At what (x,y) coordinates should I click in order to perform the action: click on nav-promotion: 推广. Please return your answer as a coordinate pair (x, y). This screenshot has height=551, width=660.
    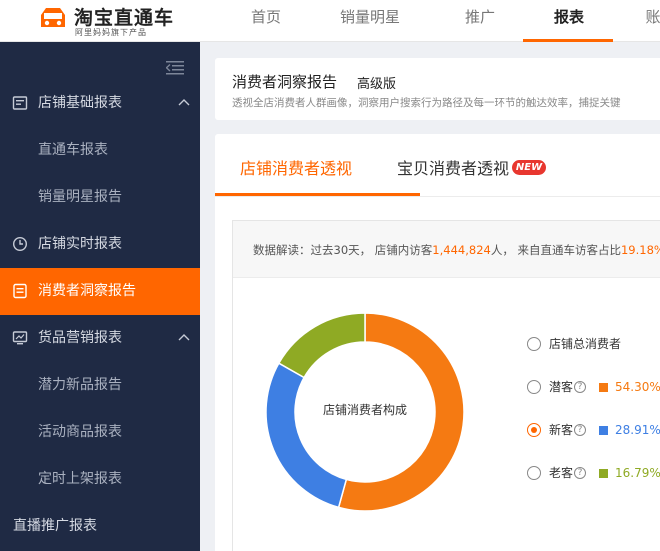
    Looking at the image, I should click on (480, 21).